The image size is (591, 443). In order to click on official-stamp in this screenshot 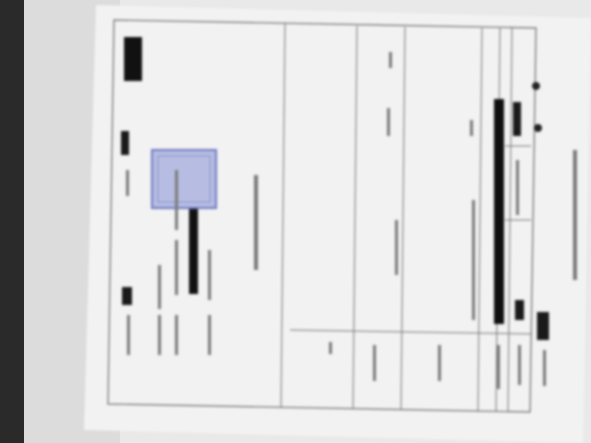, I will do `click(184, 179)`.